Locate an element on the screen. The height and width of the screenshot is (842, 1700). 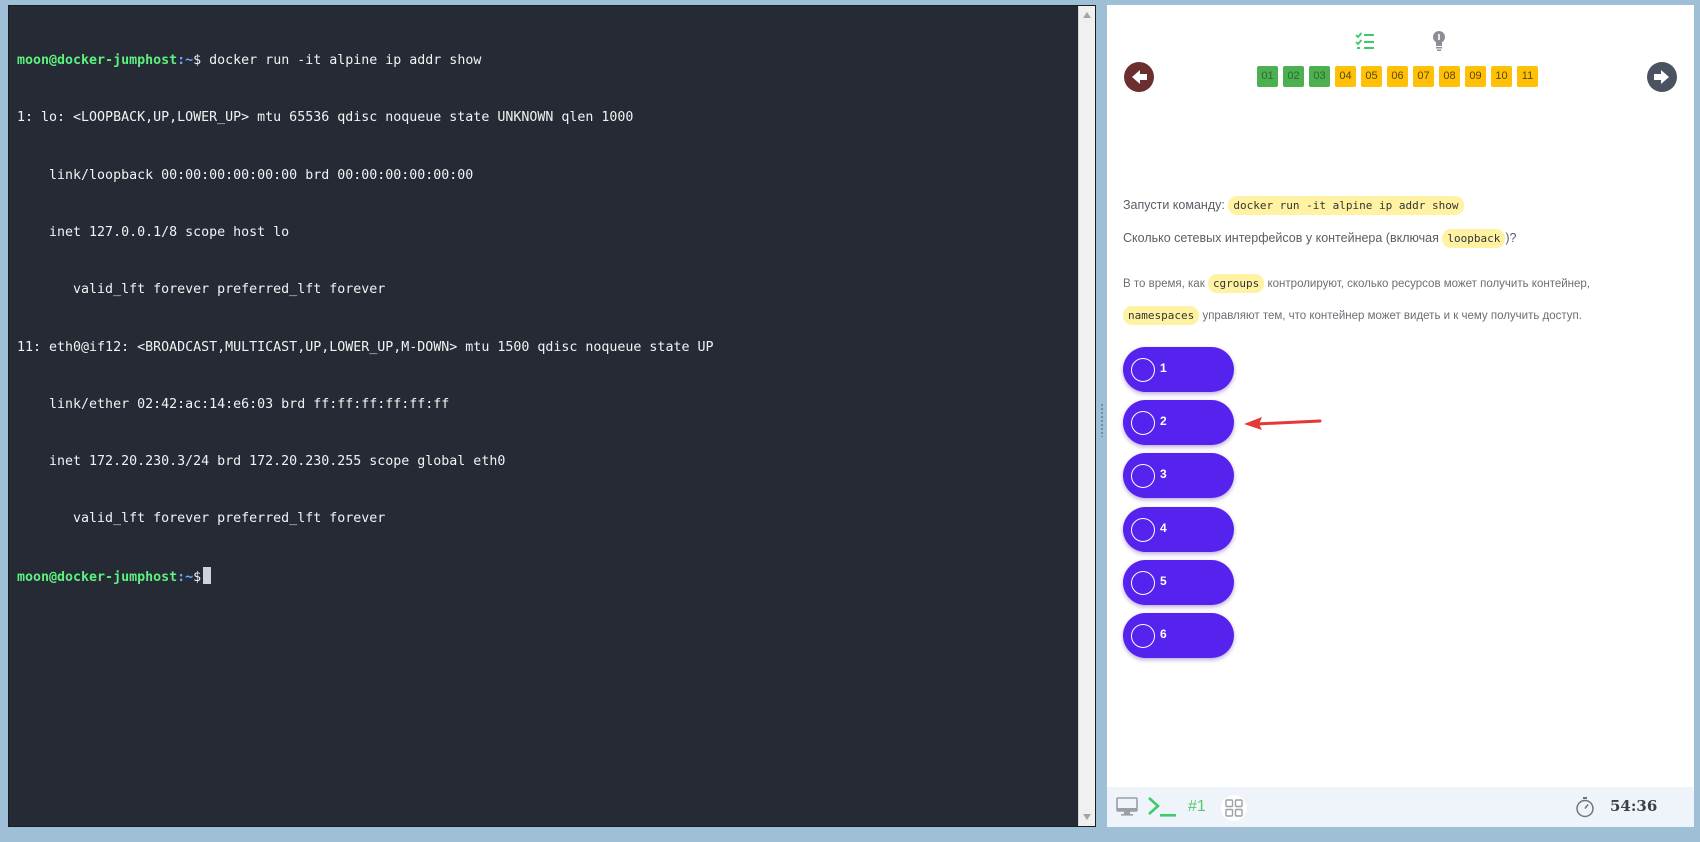
terminal-prompt-line: moon@docker-jumphost:~$ is located at coordinates (546, 576).